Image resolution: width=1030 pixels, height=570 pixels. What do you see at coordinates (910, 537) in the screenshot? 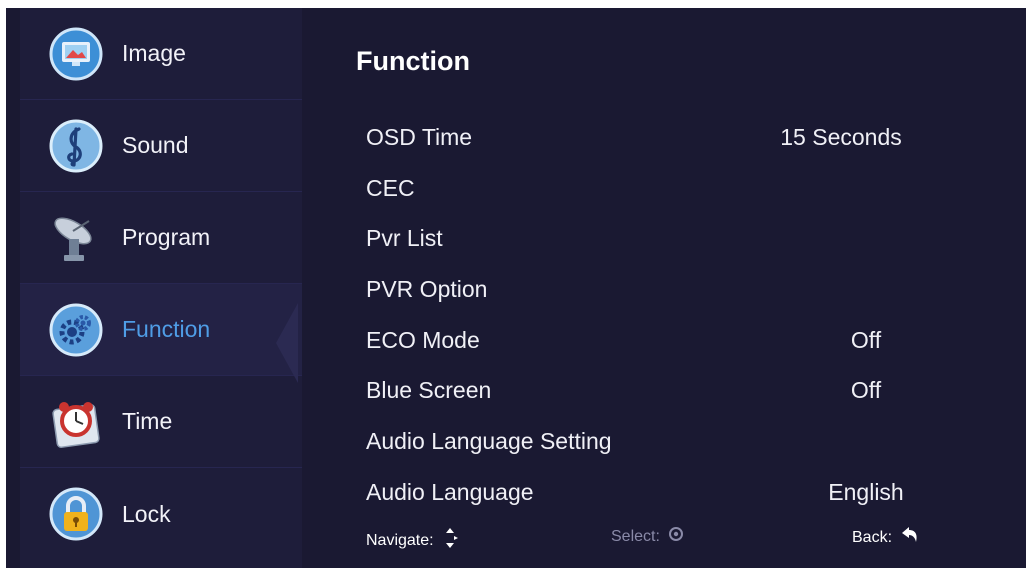
I see `back-arrow-icon` at bounding box center [910, 537].